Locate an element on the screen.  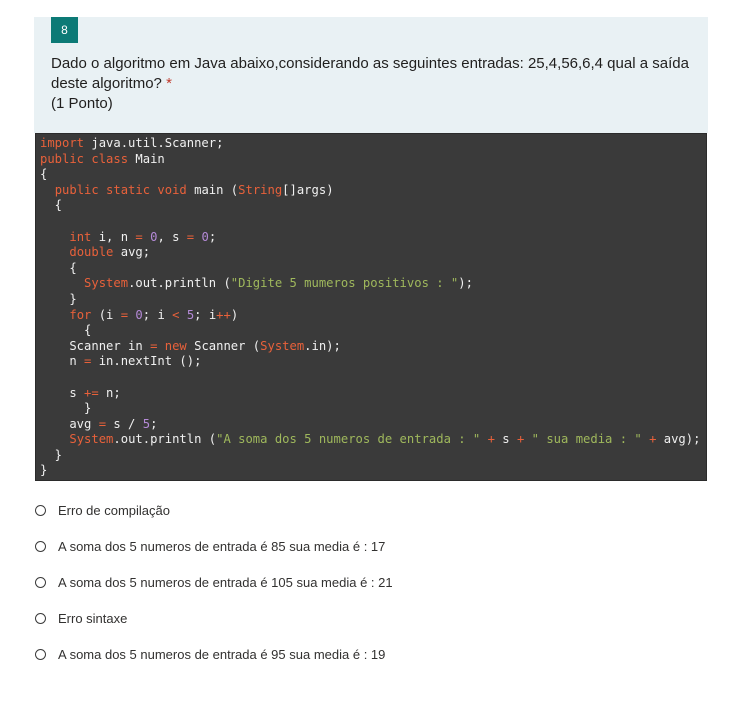
code-line: Scanner in = new Scanner (System.in); is located at coordinates (190, 345).